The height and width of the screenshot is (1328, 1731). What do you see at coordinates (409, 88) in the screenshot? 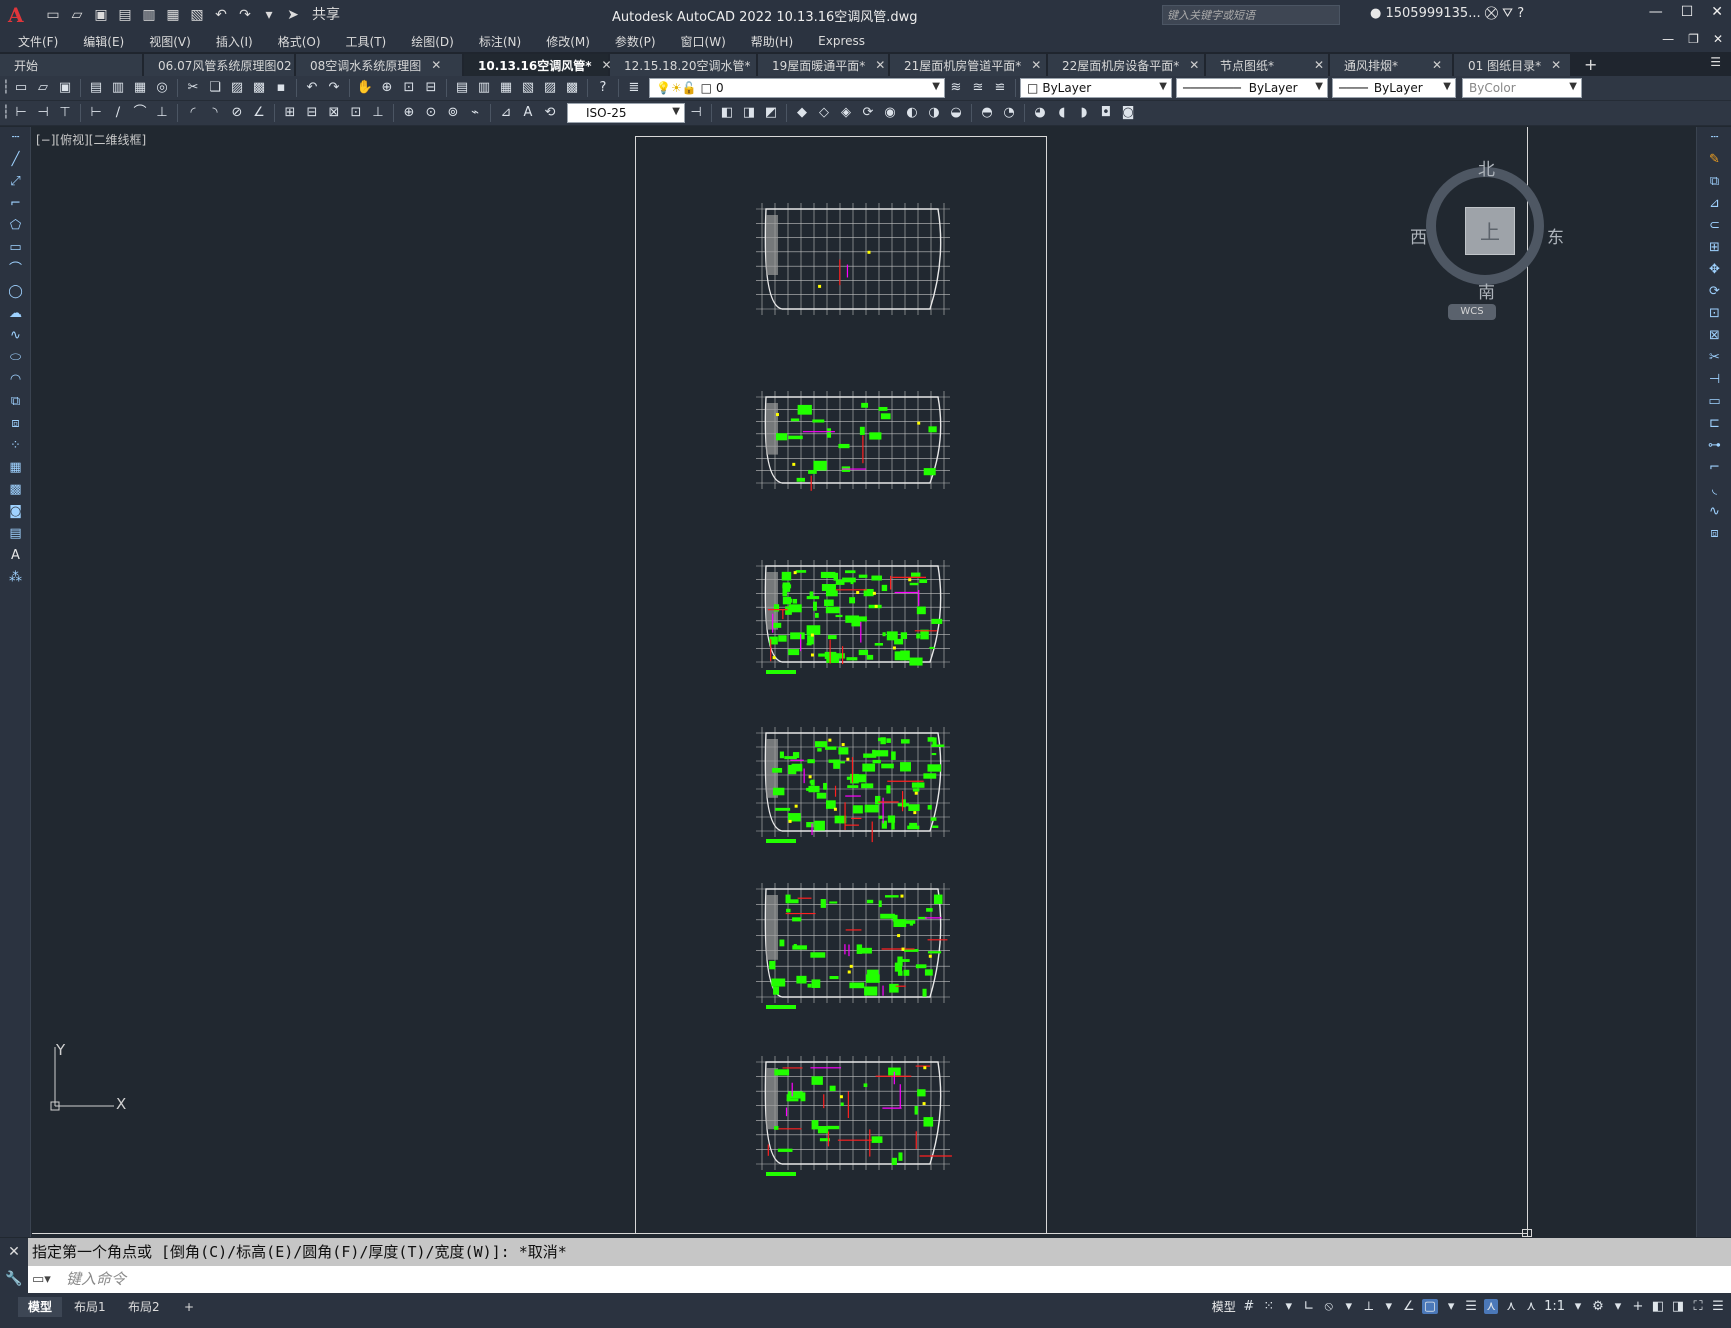
I see `zoom-window-icon: ⊡` at bounding box center [409, 88].